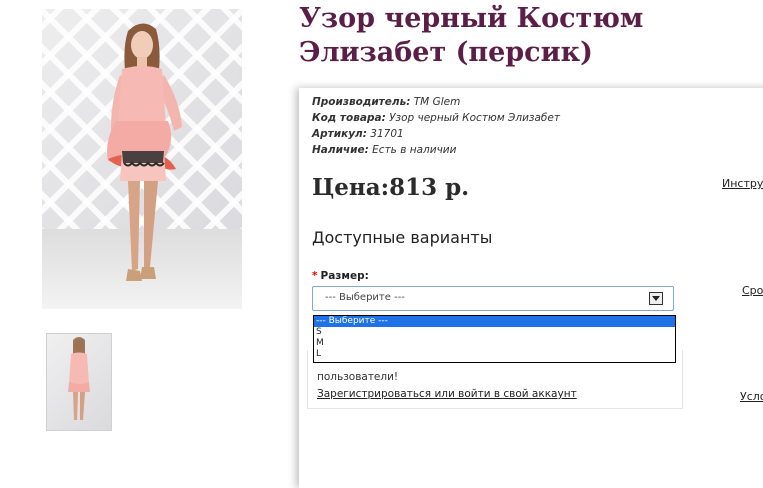 The height and width of the screenshot is (488, 763). I want to click on size-dropdown-list: --- Выберите --- S M L, so click(494, 339).